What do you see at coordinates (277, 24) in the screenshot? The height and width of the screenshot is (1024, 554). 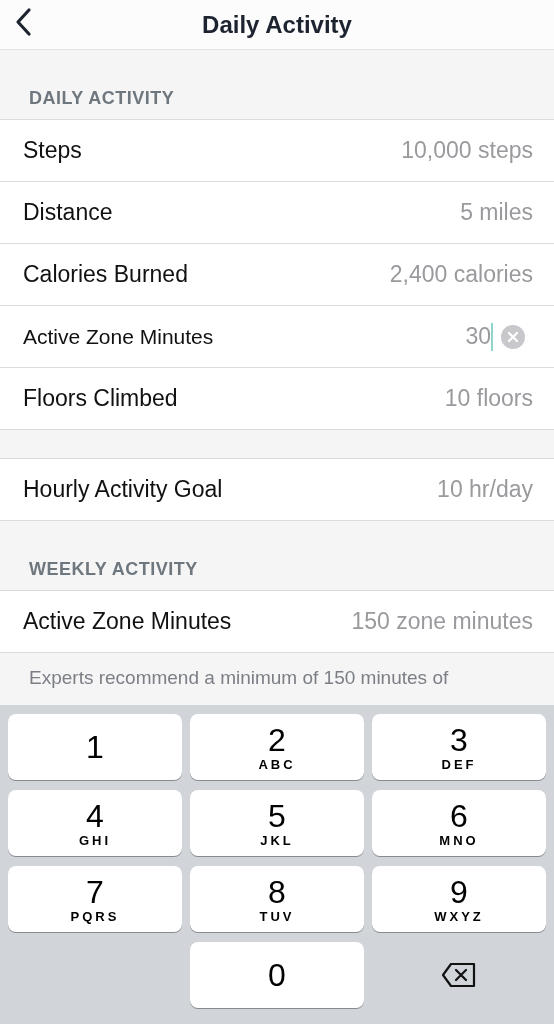 I see `screen-title: Daily Activity` at bounding box center [277, 24].